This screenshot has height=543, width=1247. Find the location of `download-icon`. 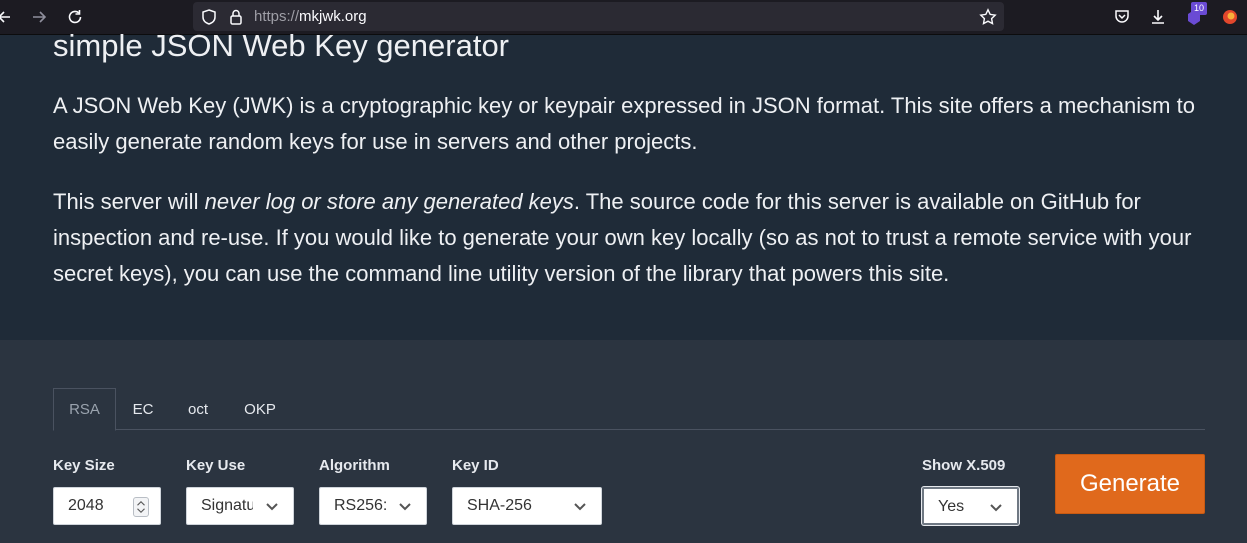

download-icon is located at coordinates (1158, 17).